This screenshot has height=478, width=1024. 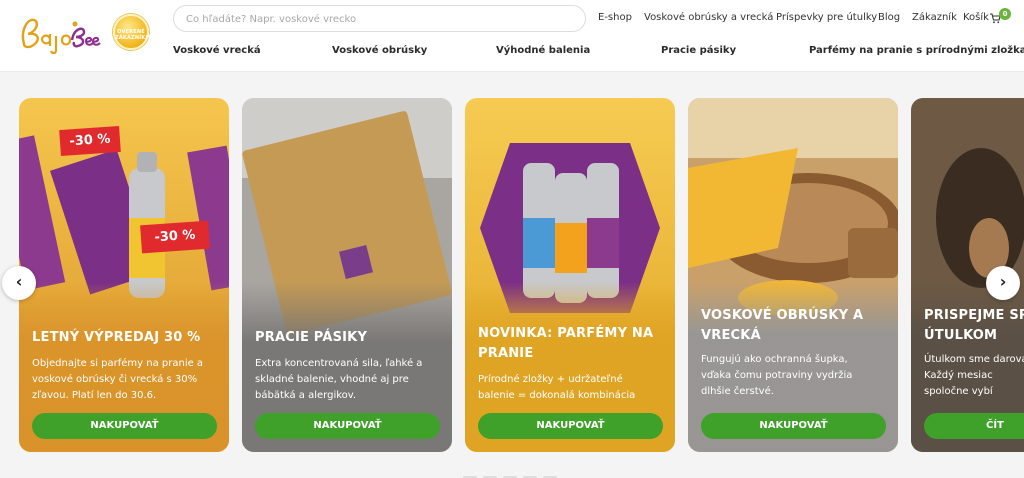 What do you see at coordinates (916, 50) in the screenshot?
I see `category-laundry-perfumes: Parfémy na pranie s prírodnými zložkami` at bounding box center [916, 50].